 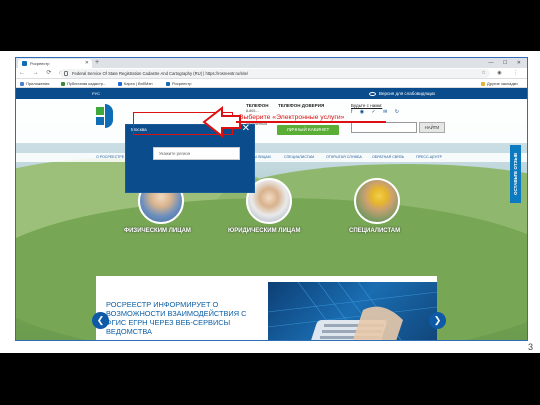 What do you see at coordinates (299, 157) in the screenshot?
I see `menu-item-specialists: СПЕЦИАЛИСТАМ` at bounding box center [299, 157].